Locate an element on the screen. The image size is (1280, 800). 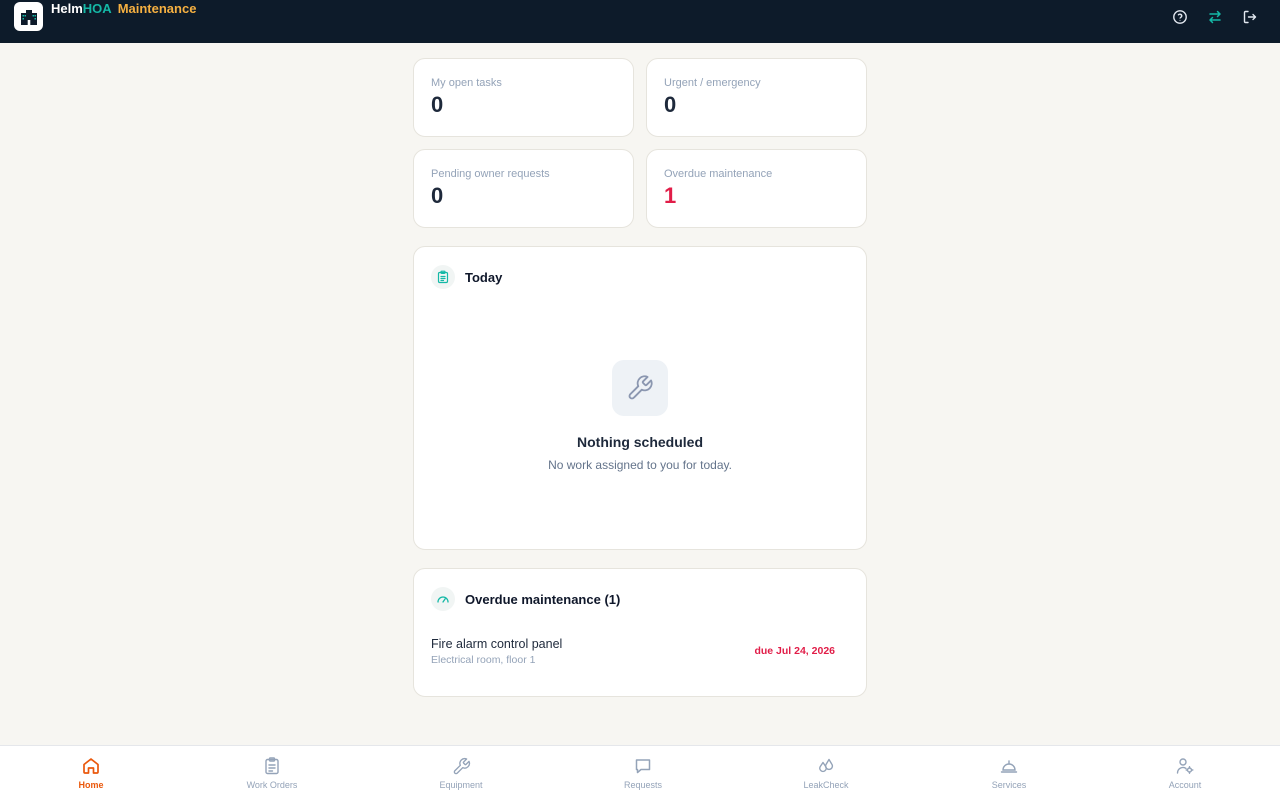
stat-value: 1 is located at coordinates (670, 195).